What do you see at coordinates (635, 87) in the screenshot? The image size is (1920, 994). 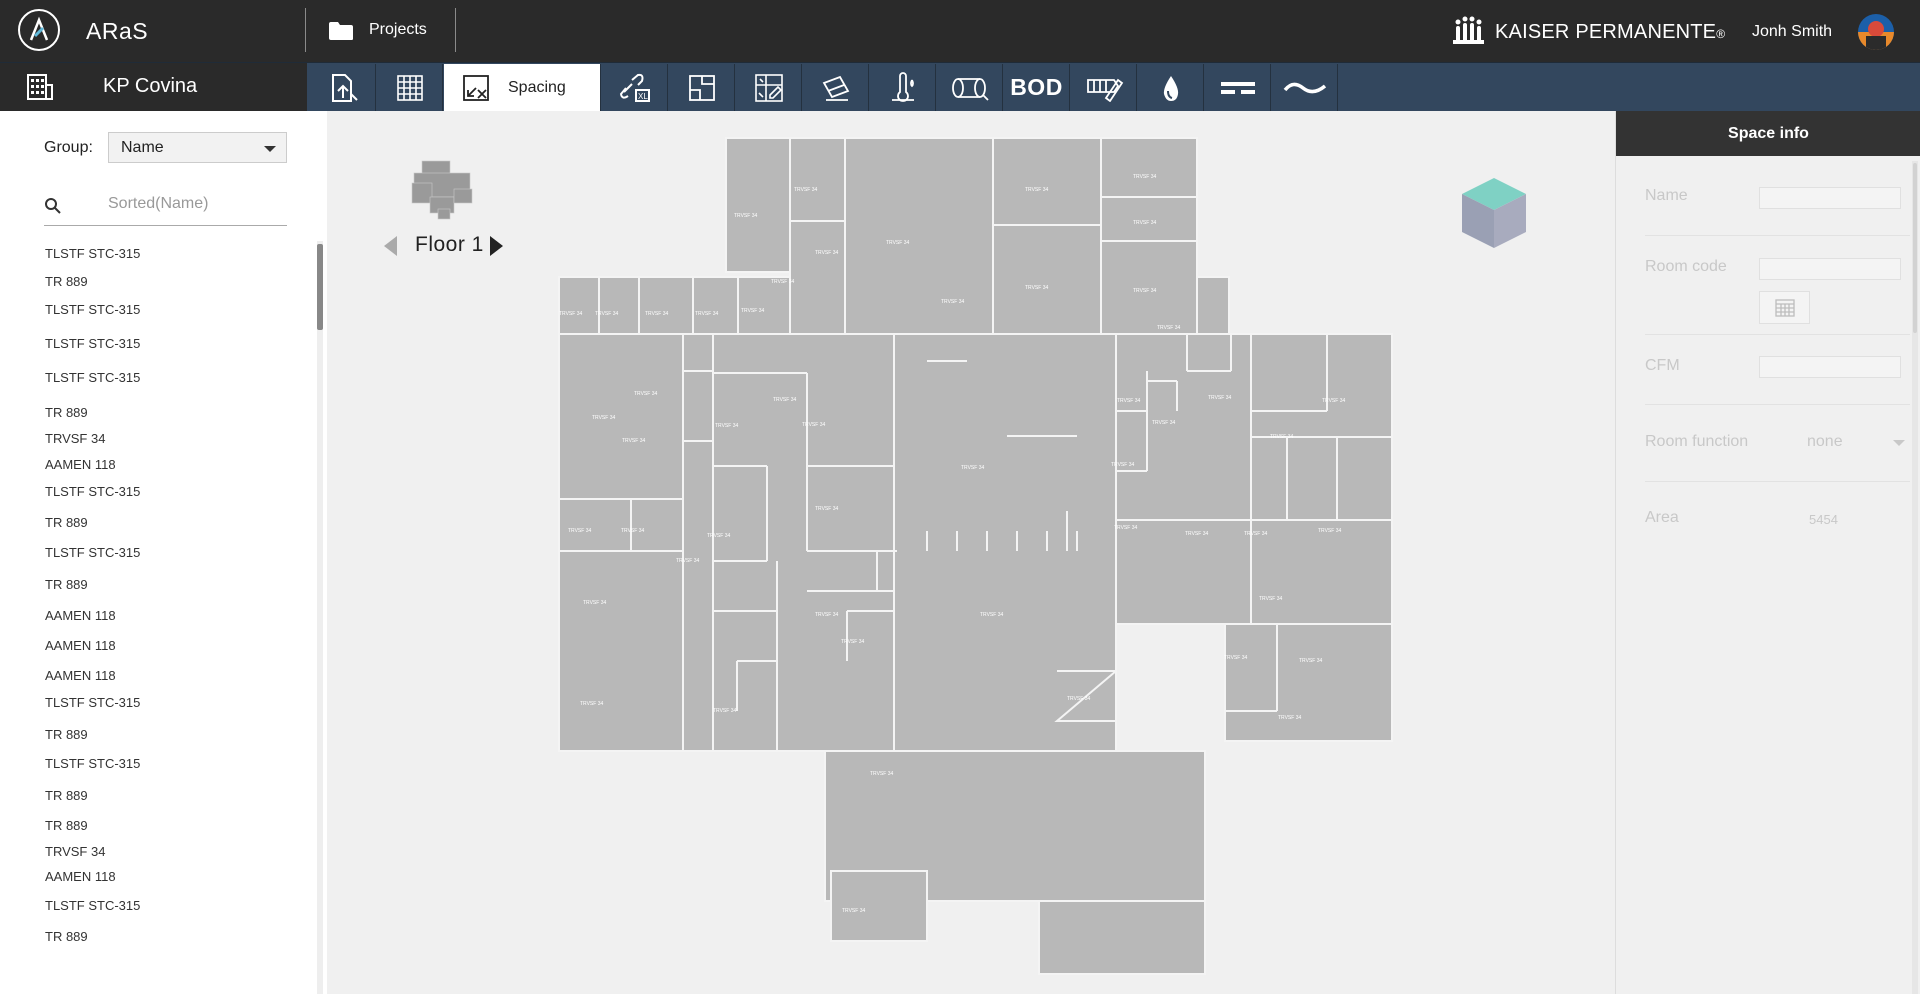 I see `link-xl-icon: XL` at bounding box center [635, 87].